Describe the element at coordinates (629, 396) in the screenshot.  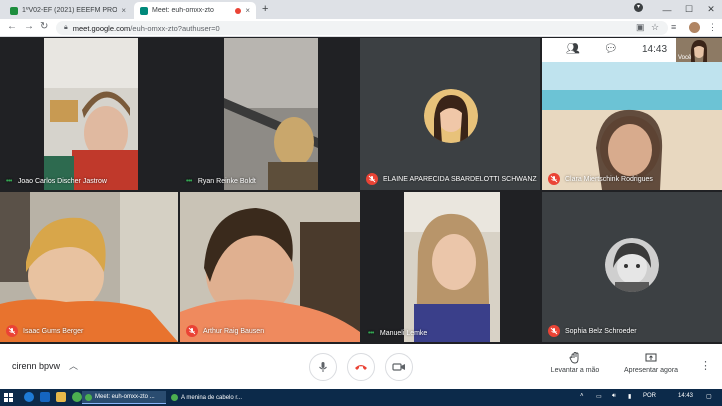
I see `battery-icon: ▮` at that location.